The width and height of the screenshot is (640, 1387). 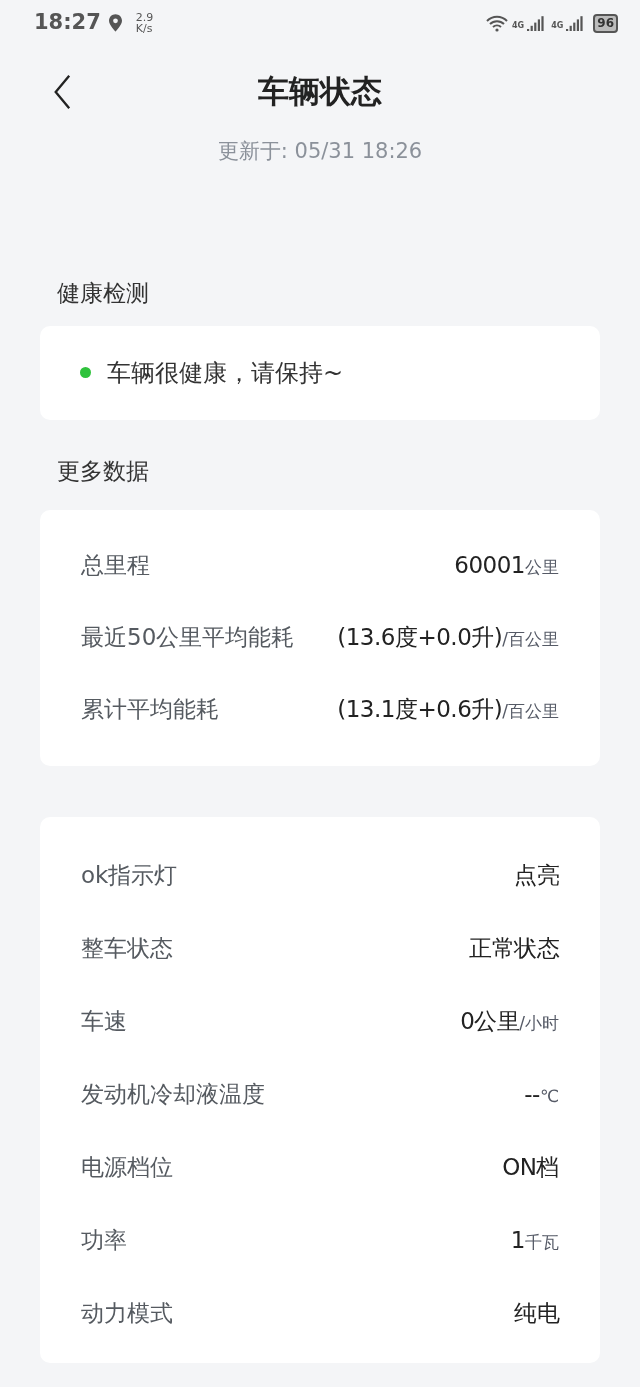 What do you see at coordinates (320, 91) in the screenshot?
I see `page-title: 车辆状态` at bounding box center [320, 91].